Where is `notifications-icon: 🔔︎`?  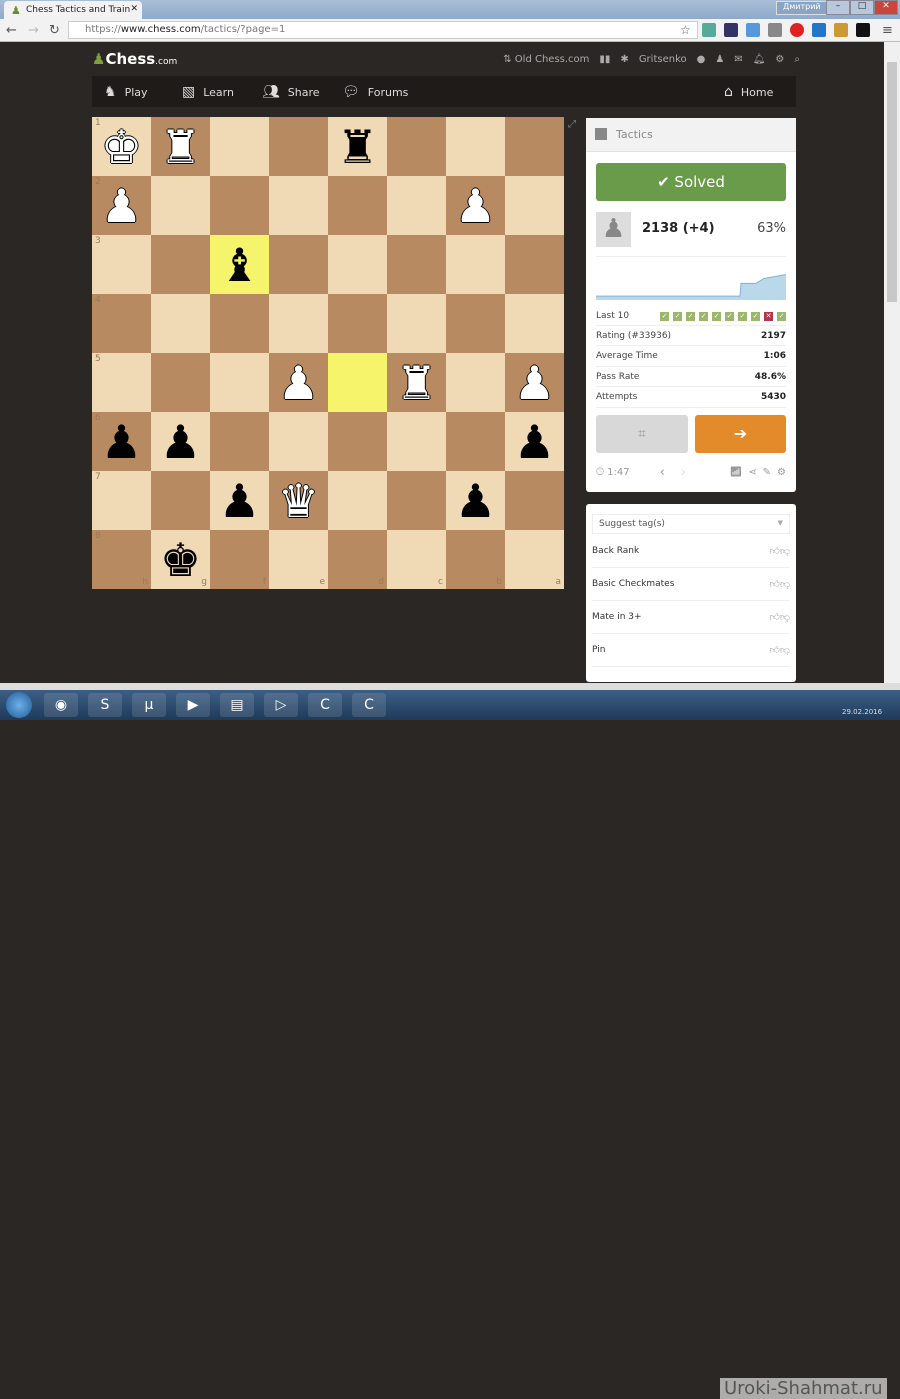
notifications-icon: 🔔︎ is located at coordinates (759, 59).